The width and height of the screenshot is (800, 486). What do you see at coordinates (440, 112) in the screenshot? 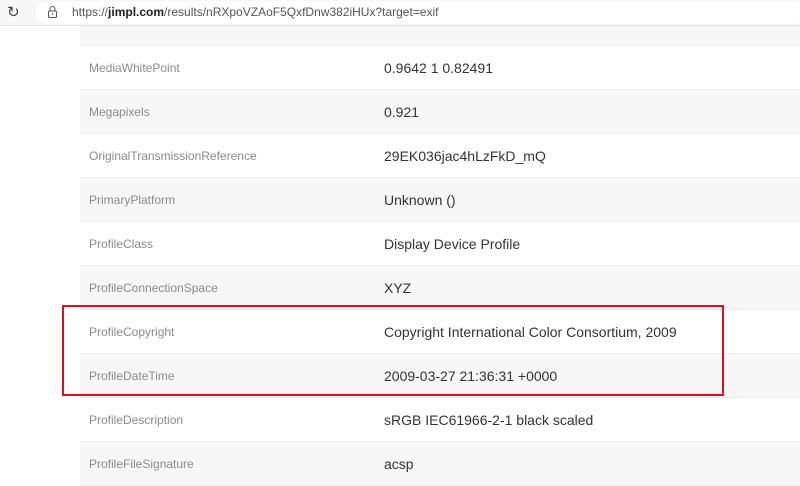
I see `table-row: Megapixels 0.921` at bounding box center [440, 112].